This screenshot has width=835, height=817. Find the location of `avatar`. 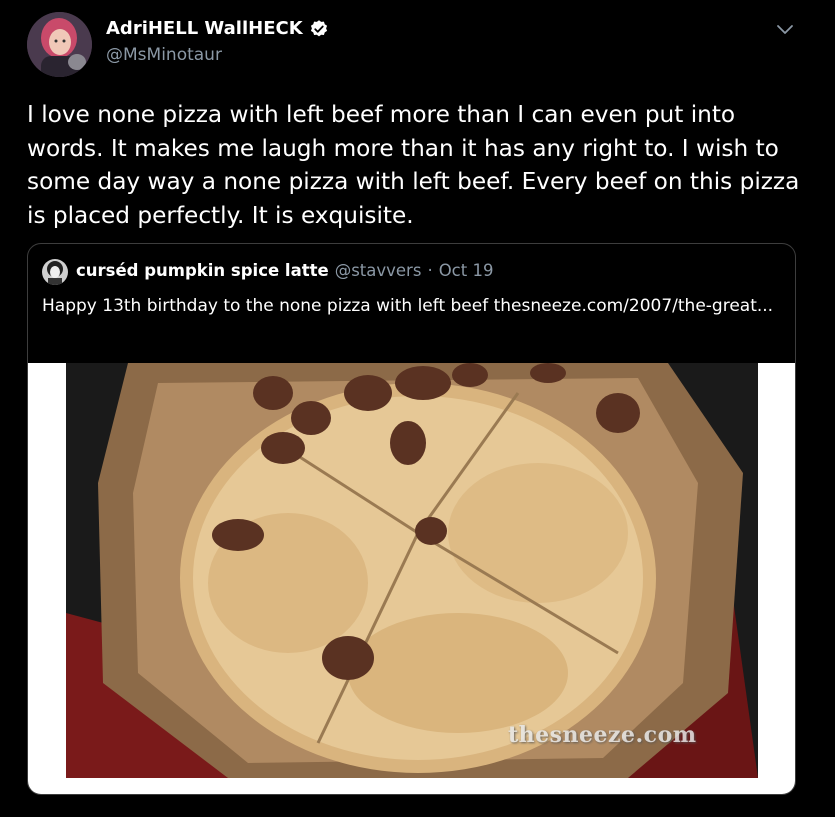

avatar is located at coordinates (59, 44).